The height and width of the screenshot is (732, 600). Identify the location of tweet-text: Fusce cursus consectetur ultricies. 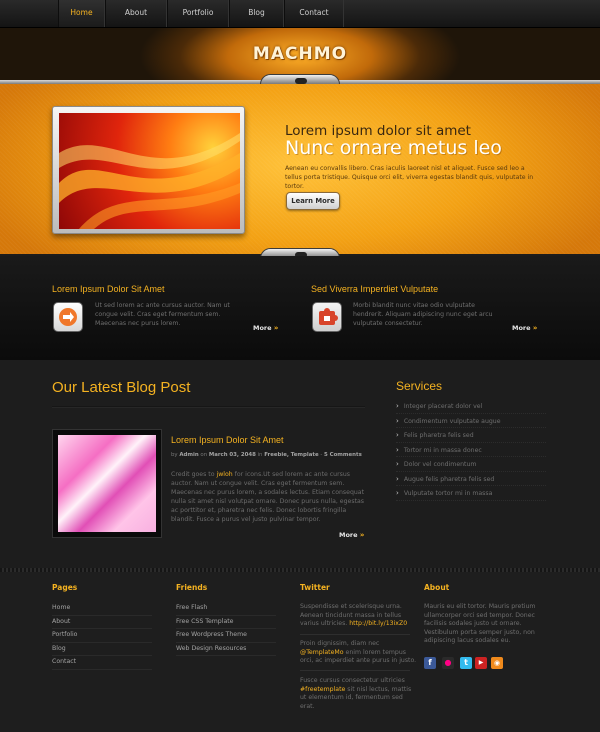
(352, 680).